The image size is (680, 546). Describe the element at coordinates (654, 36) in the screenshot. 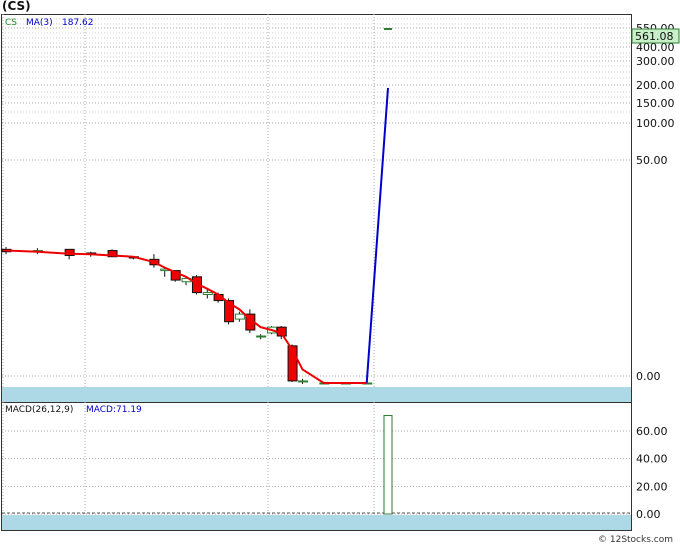

I see `last-price-label: 561.08` at that location.